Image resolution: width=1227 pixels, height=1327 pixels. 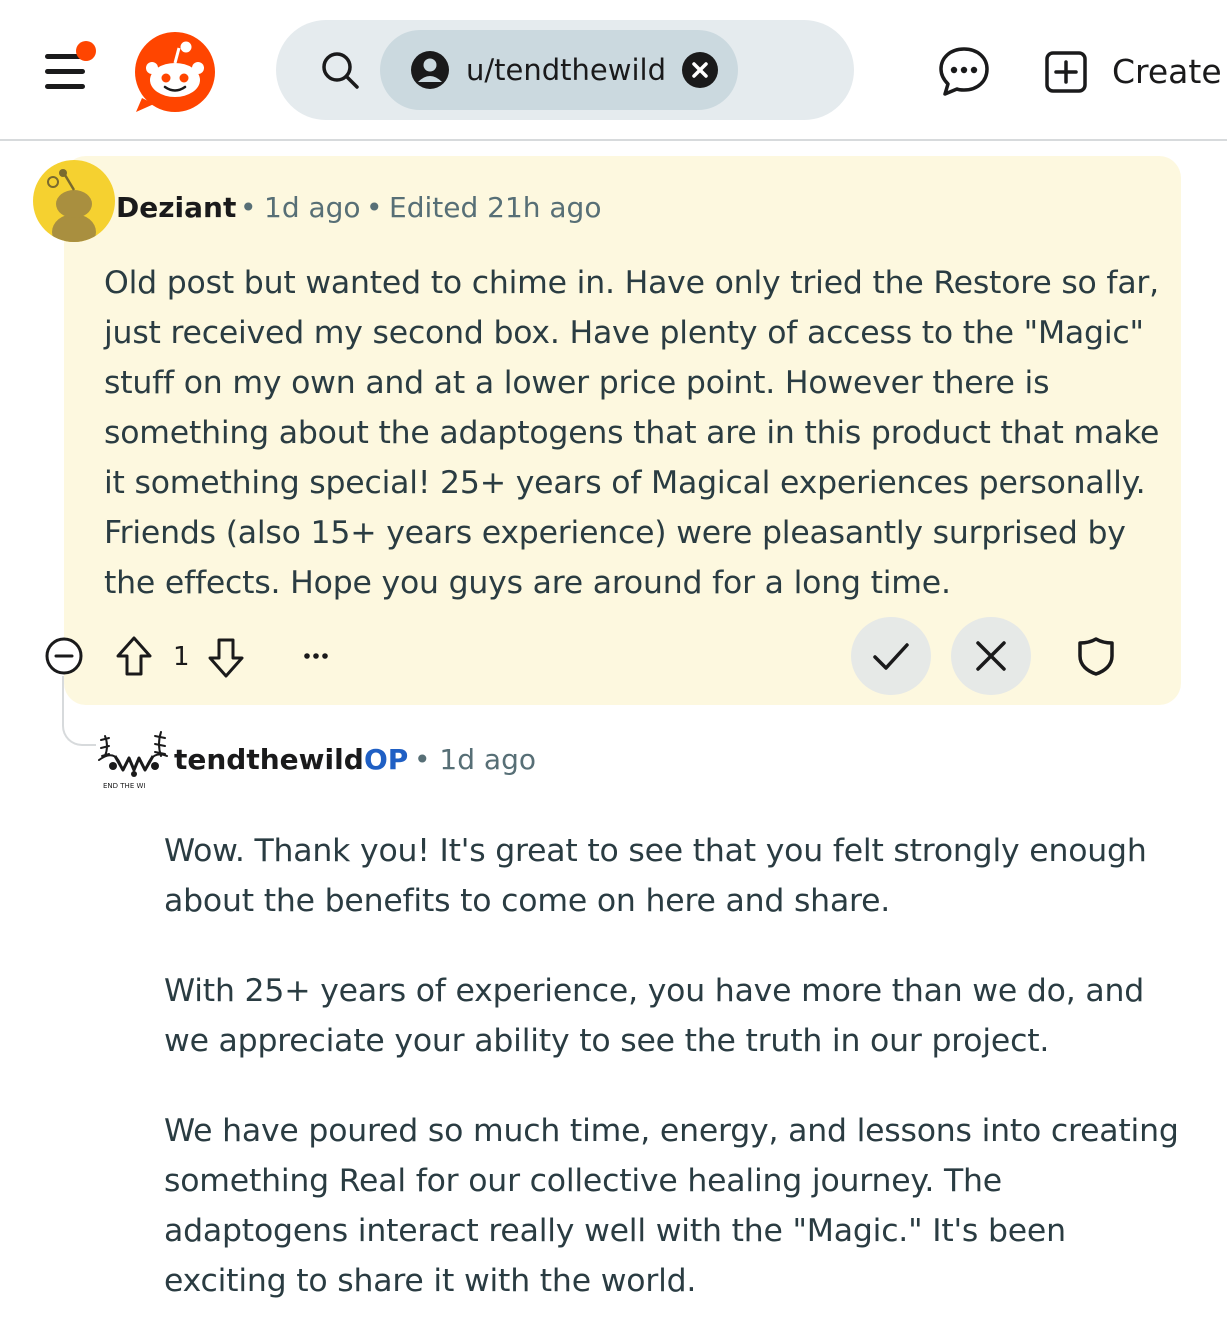 I want to click on tendthewild-avatar-icon: END THE WI, so click(x=134, y=759).